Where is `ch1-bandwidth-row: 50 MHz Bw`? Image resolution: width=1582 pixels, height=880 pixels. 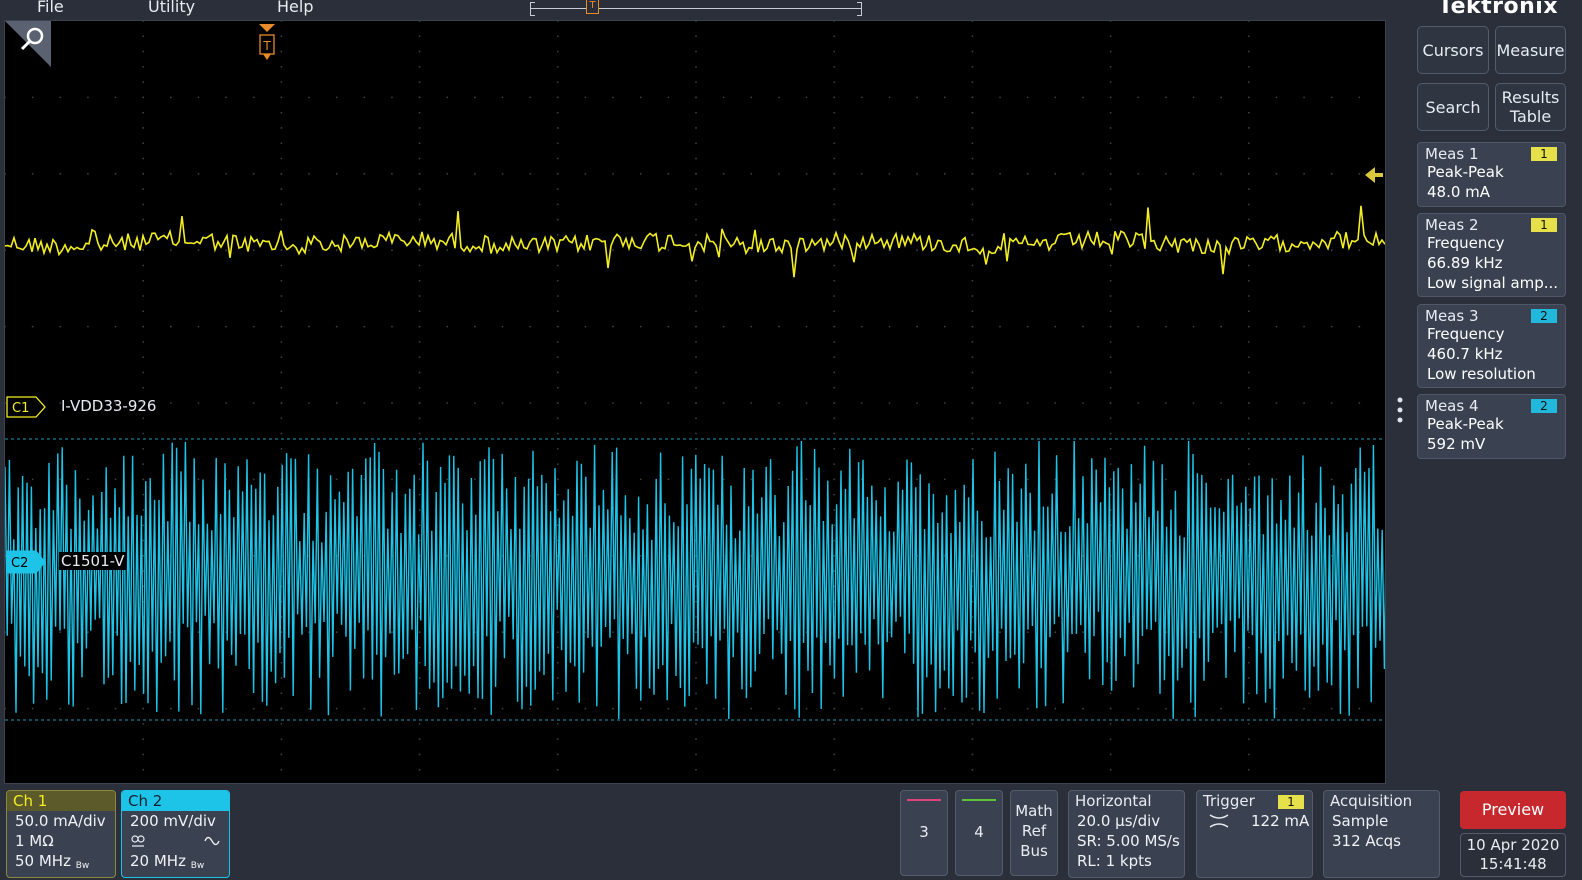 ch1-bandwidth-row: 50 MHz Bw is located at coordinates (61, 861).